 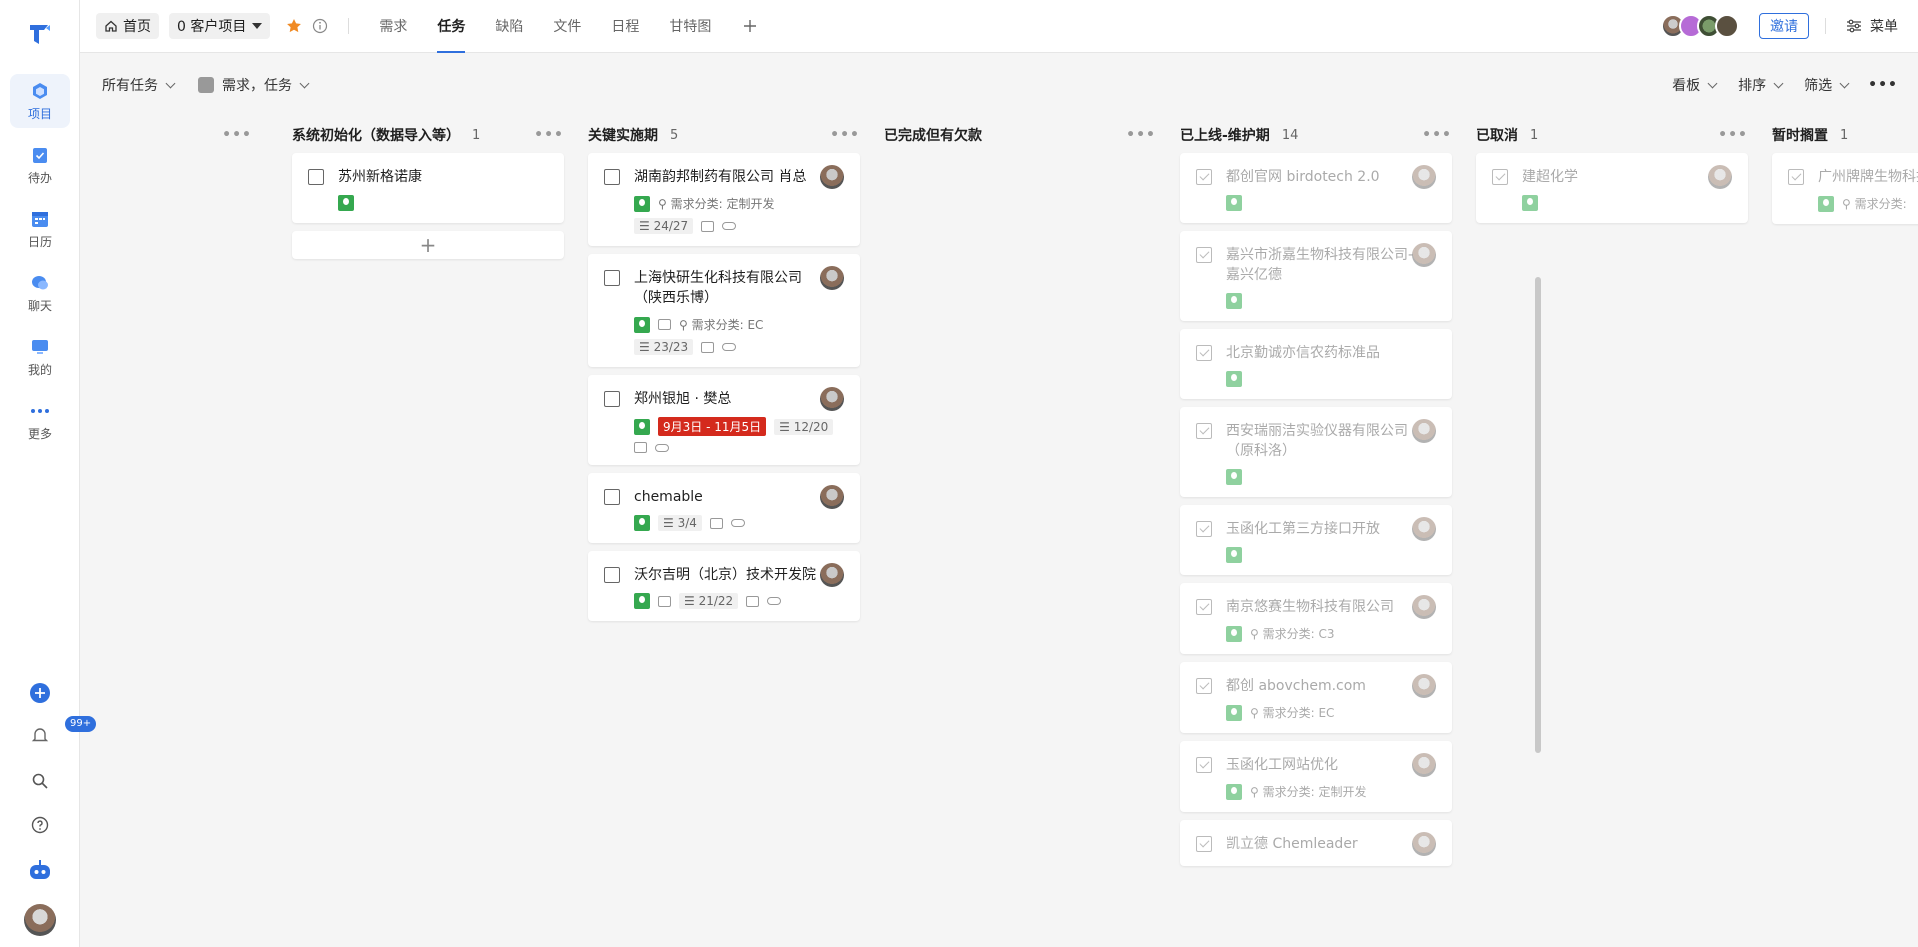 I want to click on sidebar-item-todo: 待办, so click(x=40, y=165).